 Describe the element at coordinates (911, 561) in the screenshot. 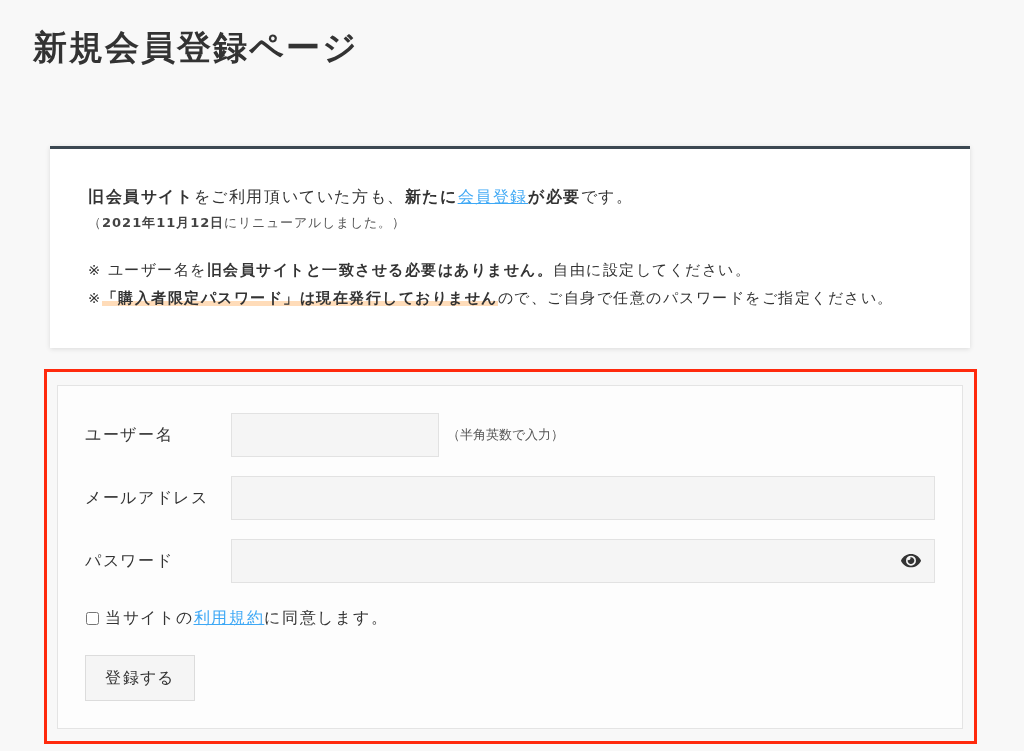

I see `eye-icon` at that location.